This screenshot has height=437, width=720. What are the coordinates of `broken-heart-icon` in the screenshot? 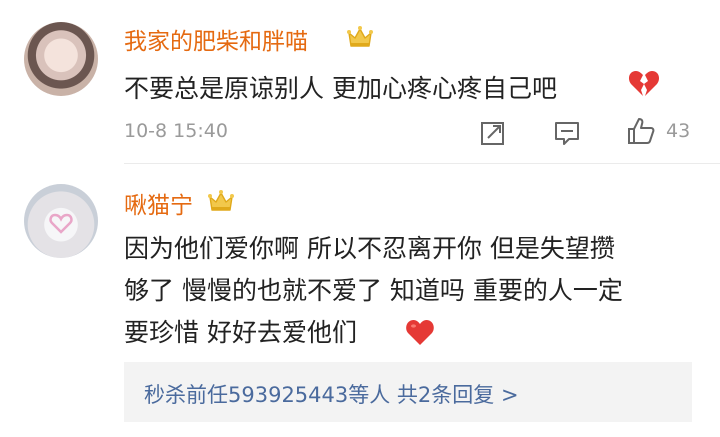 It's located at (644, 83).